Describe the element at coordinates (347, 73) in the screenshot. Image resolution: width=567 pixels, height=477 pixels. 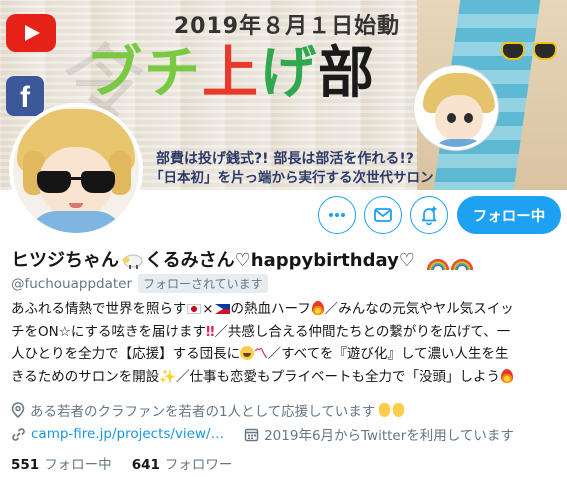
I see `banner-title-char: 部` at that location.